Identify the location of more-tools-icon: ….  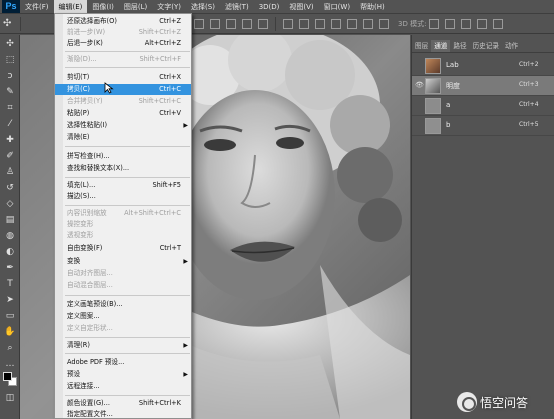
(10, 364).